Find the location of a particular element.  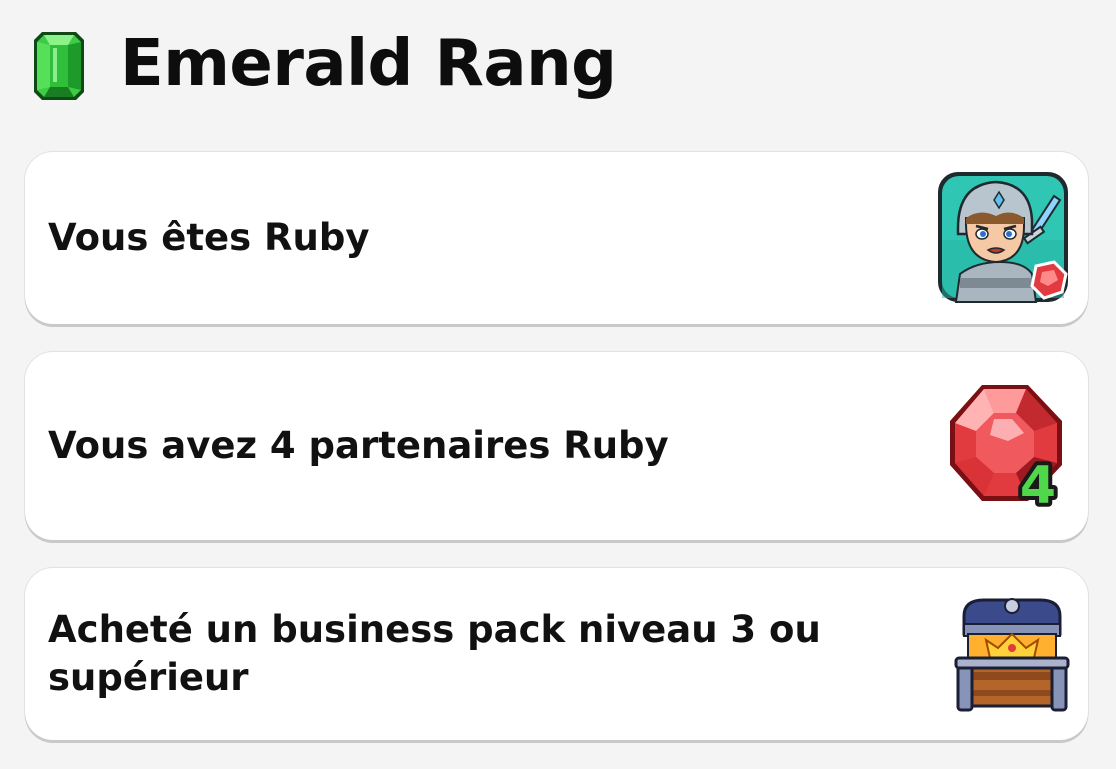

requirement-text: Vous avez 4 partenaires Ruby is located at coordinates (358, 445).